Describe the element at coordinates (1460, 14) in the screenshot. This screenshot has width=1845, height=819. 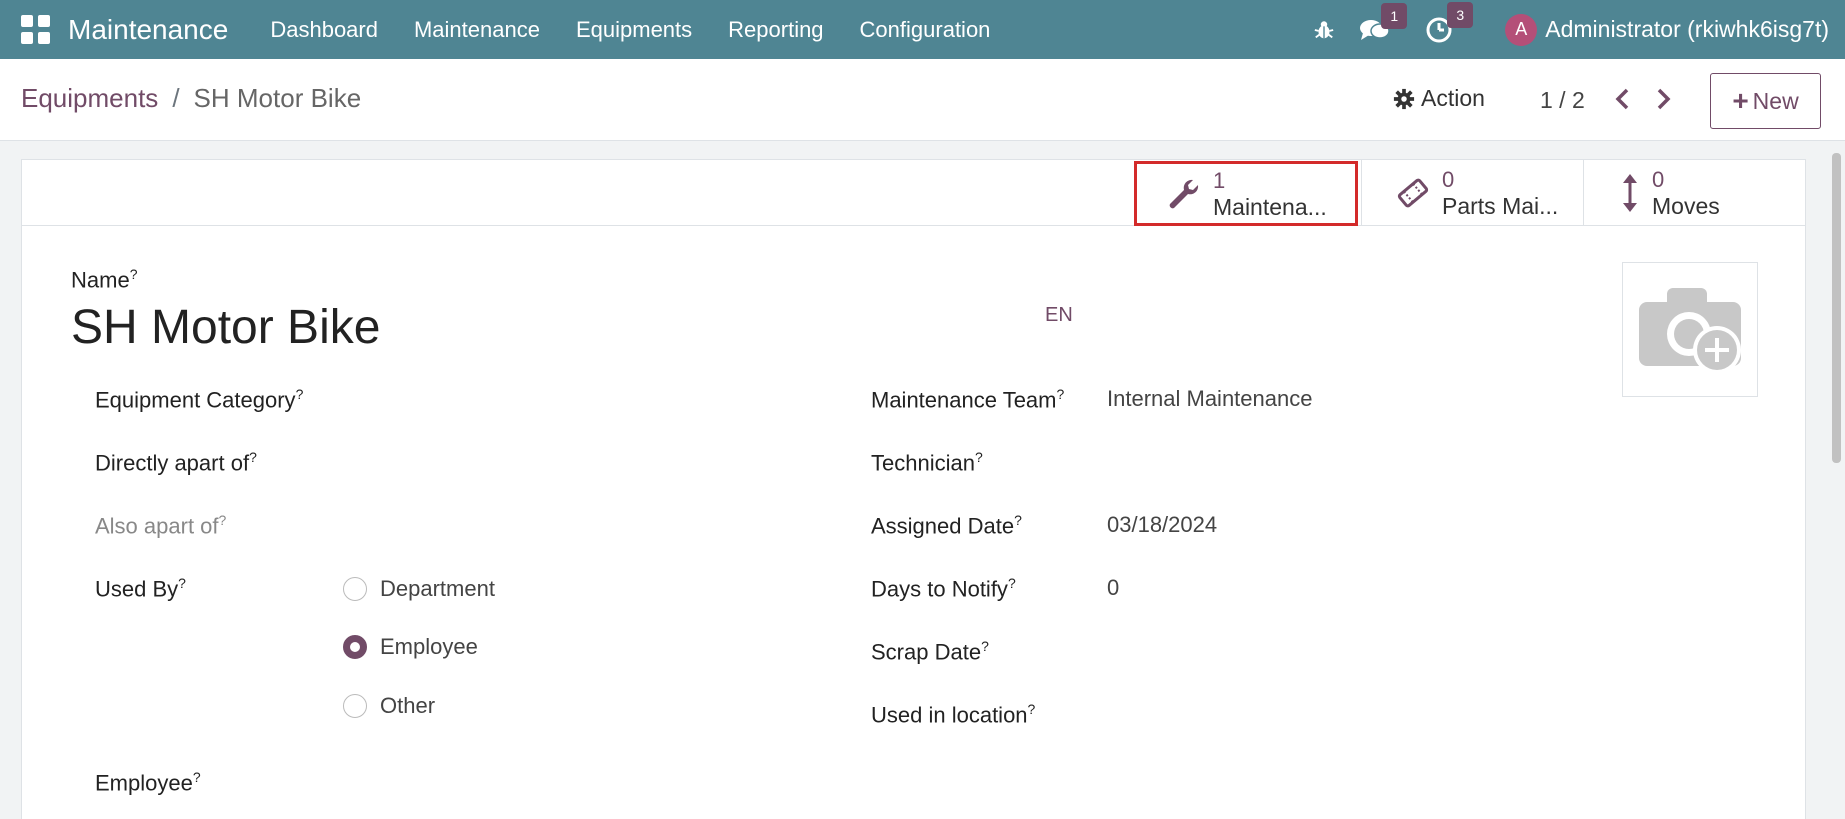
I see `activities-badge: 3` at that location.